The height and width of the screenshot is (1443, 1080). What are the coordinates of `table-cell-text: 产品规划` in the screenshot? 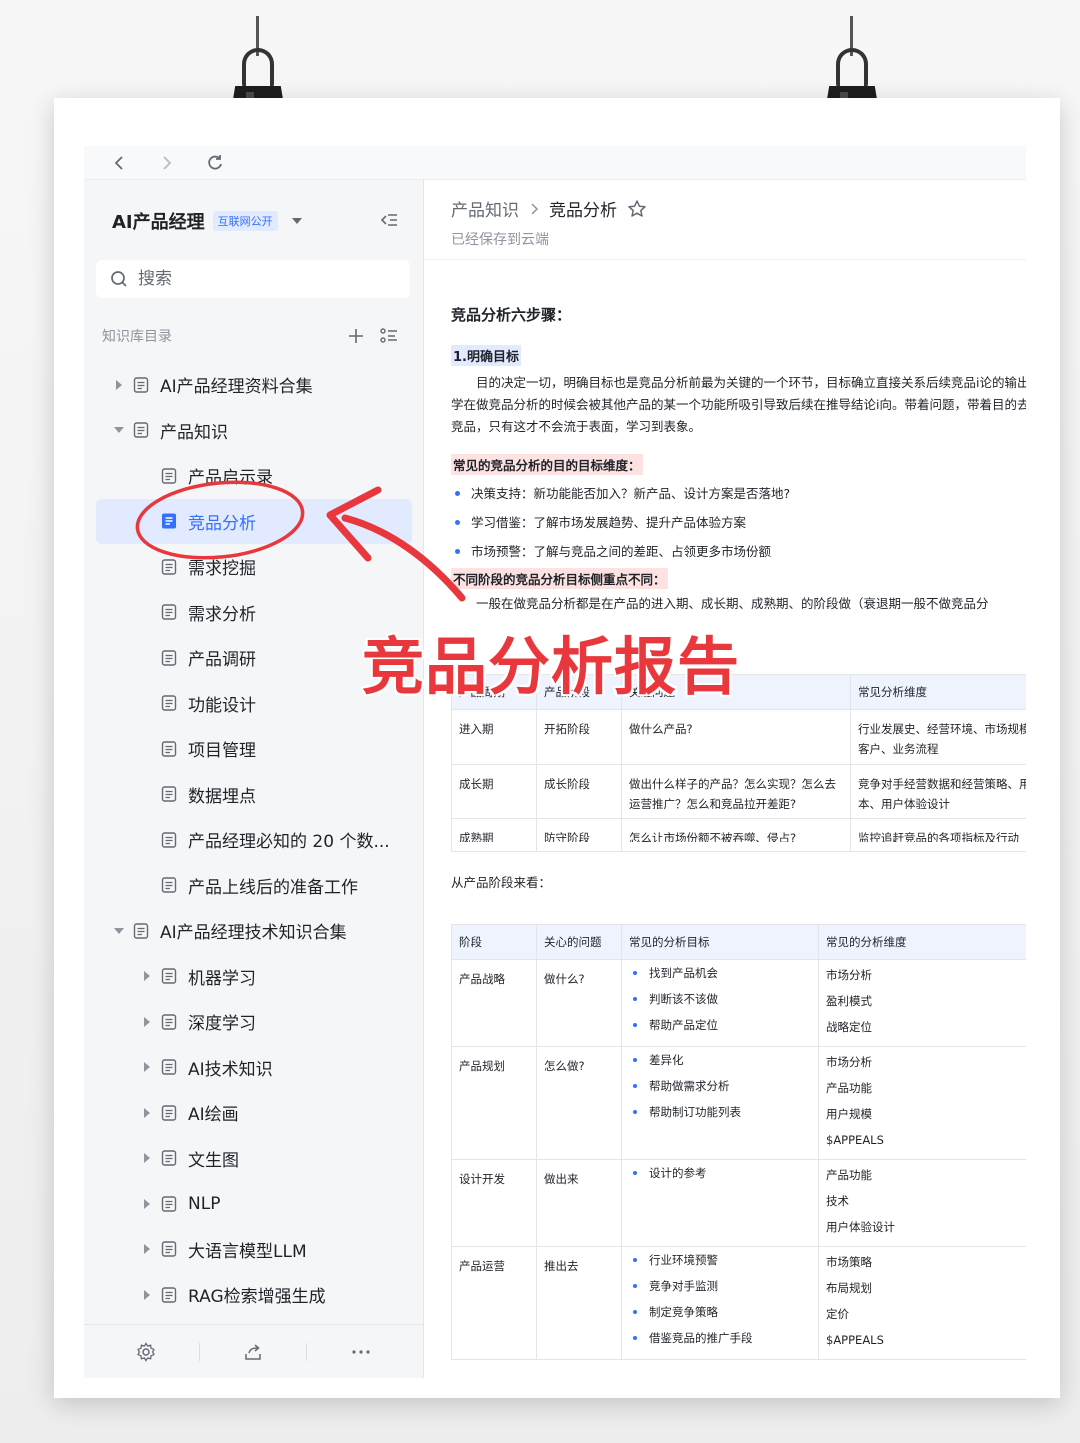 It's located at (482, 1066).